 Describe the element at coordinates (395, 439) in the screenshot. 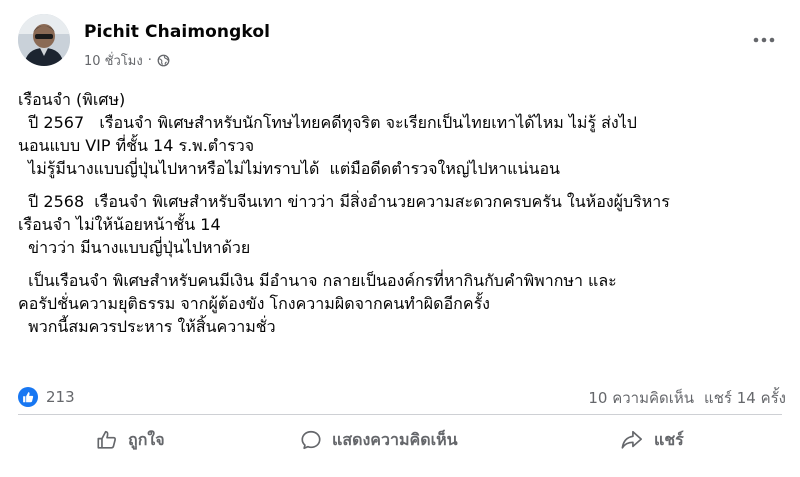

I see `comment-label: แสดงความคิดเห็น` at that location.